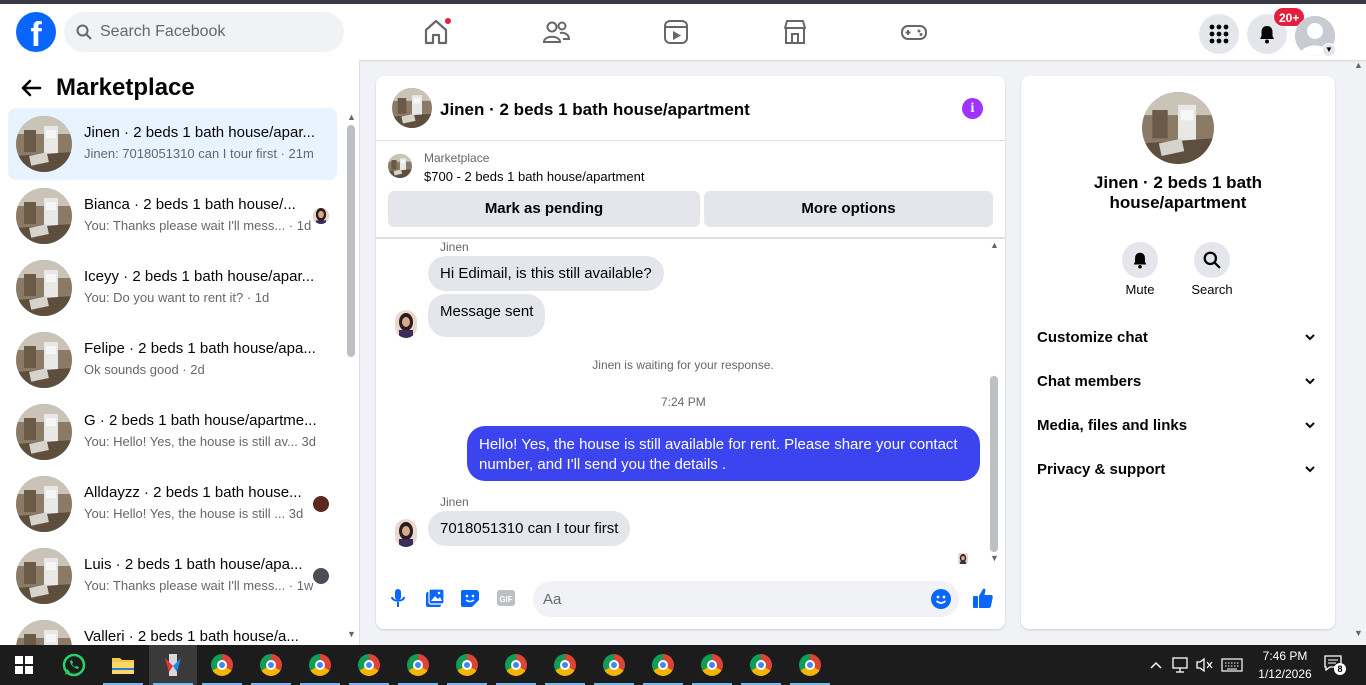 The height and width of the screenshot is (685, 1366). Describe the element at coordinates (1336, 666) in the screenshot. I see `action-center-button: 8` at that location.